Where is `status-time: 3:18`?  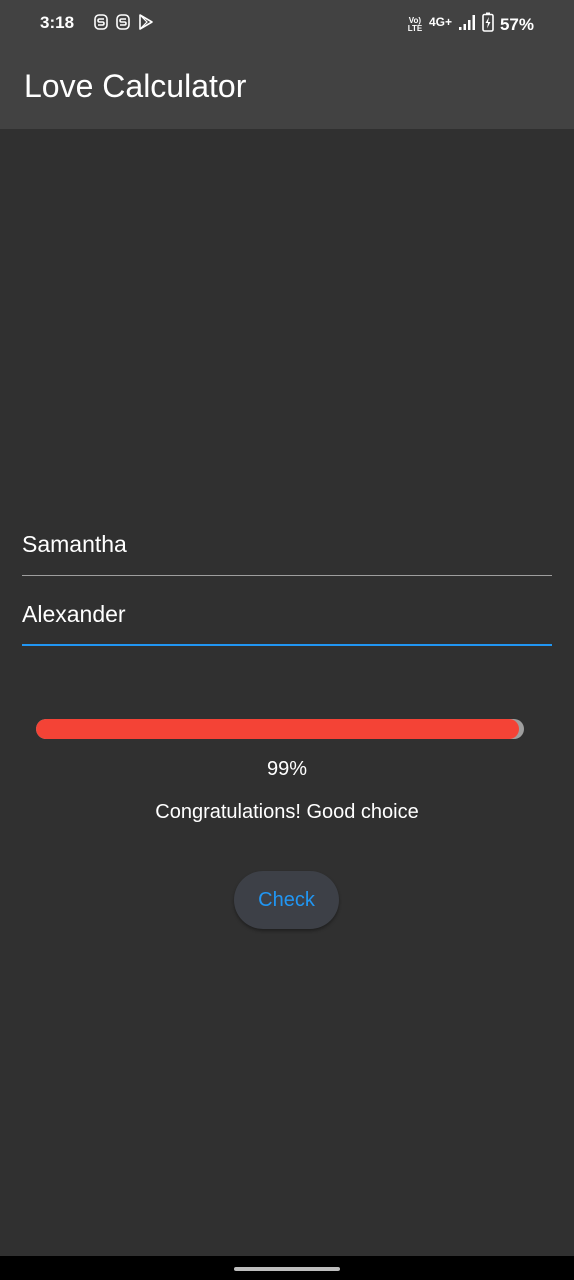 status-time: 3:18 is located at coordinates (57, 22).